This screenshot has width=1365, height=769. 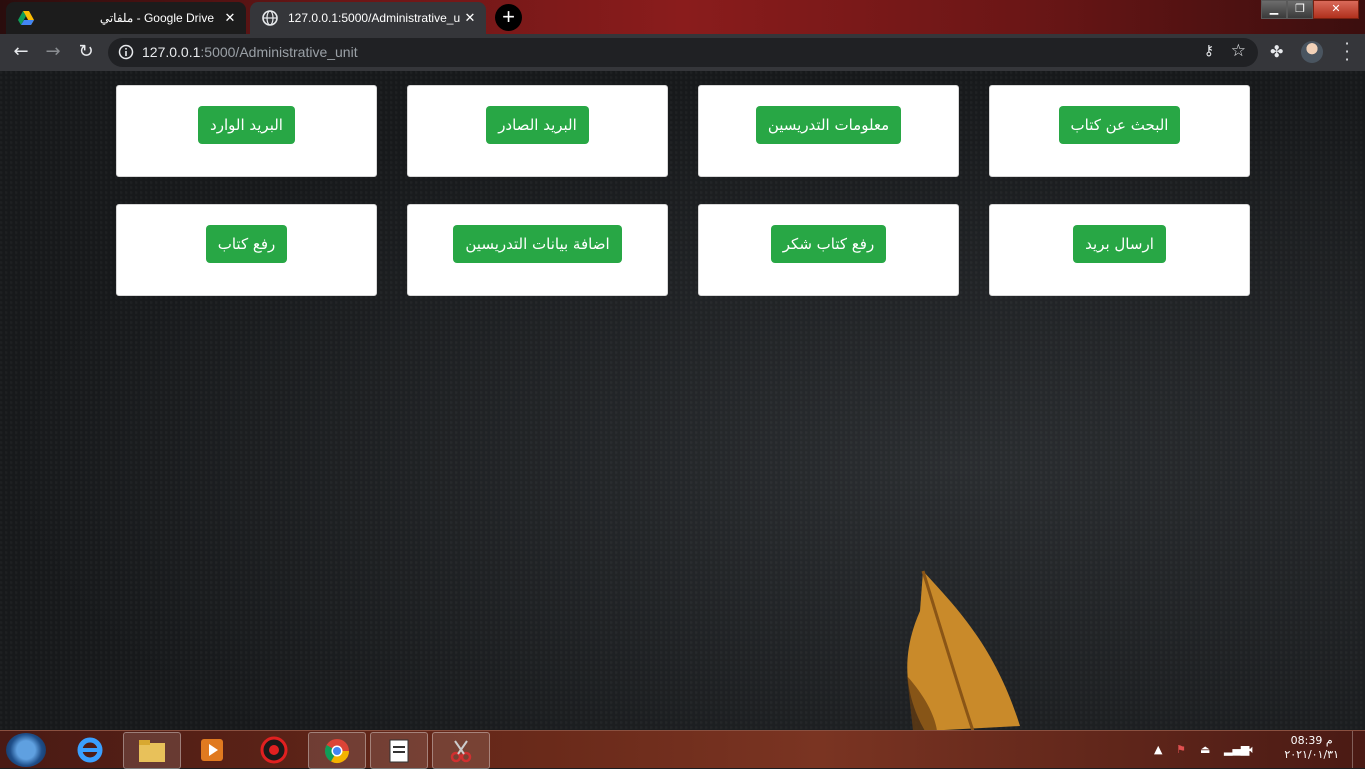 What do you see at coordinates (1347, 52) in the screenshot?
I see `kebab-menu-icon: · · ·` at bounding box center [1347, 52].